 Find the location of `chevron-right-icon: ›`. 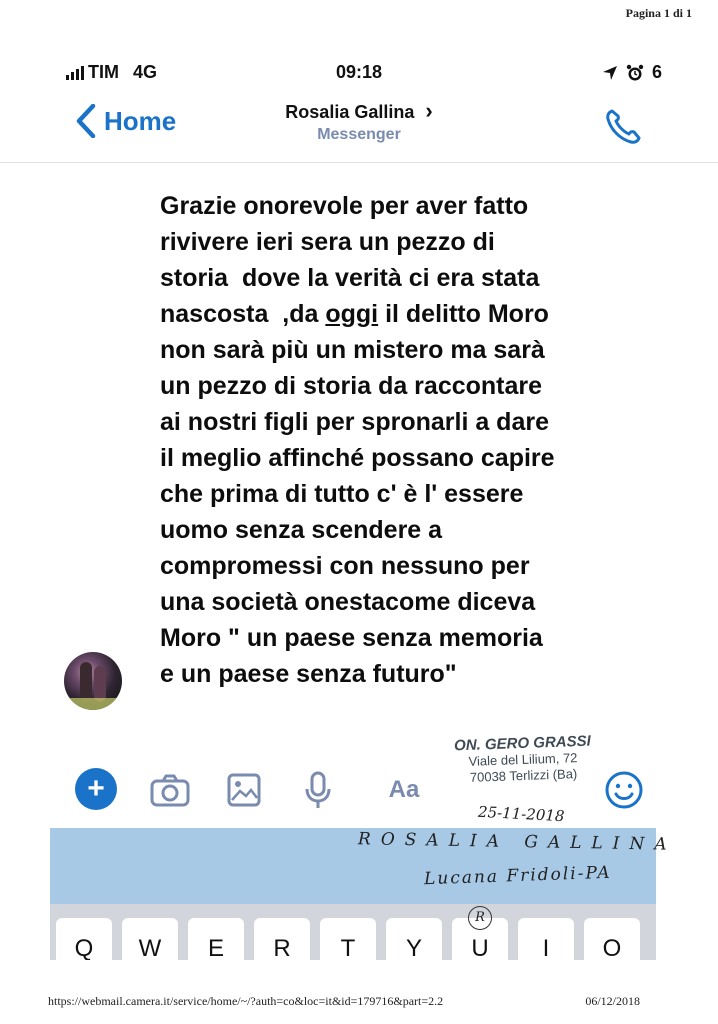

chevron-right-icon: › is located at coordinates (429, 110).